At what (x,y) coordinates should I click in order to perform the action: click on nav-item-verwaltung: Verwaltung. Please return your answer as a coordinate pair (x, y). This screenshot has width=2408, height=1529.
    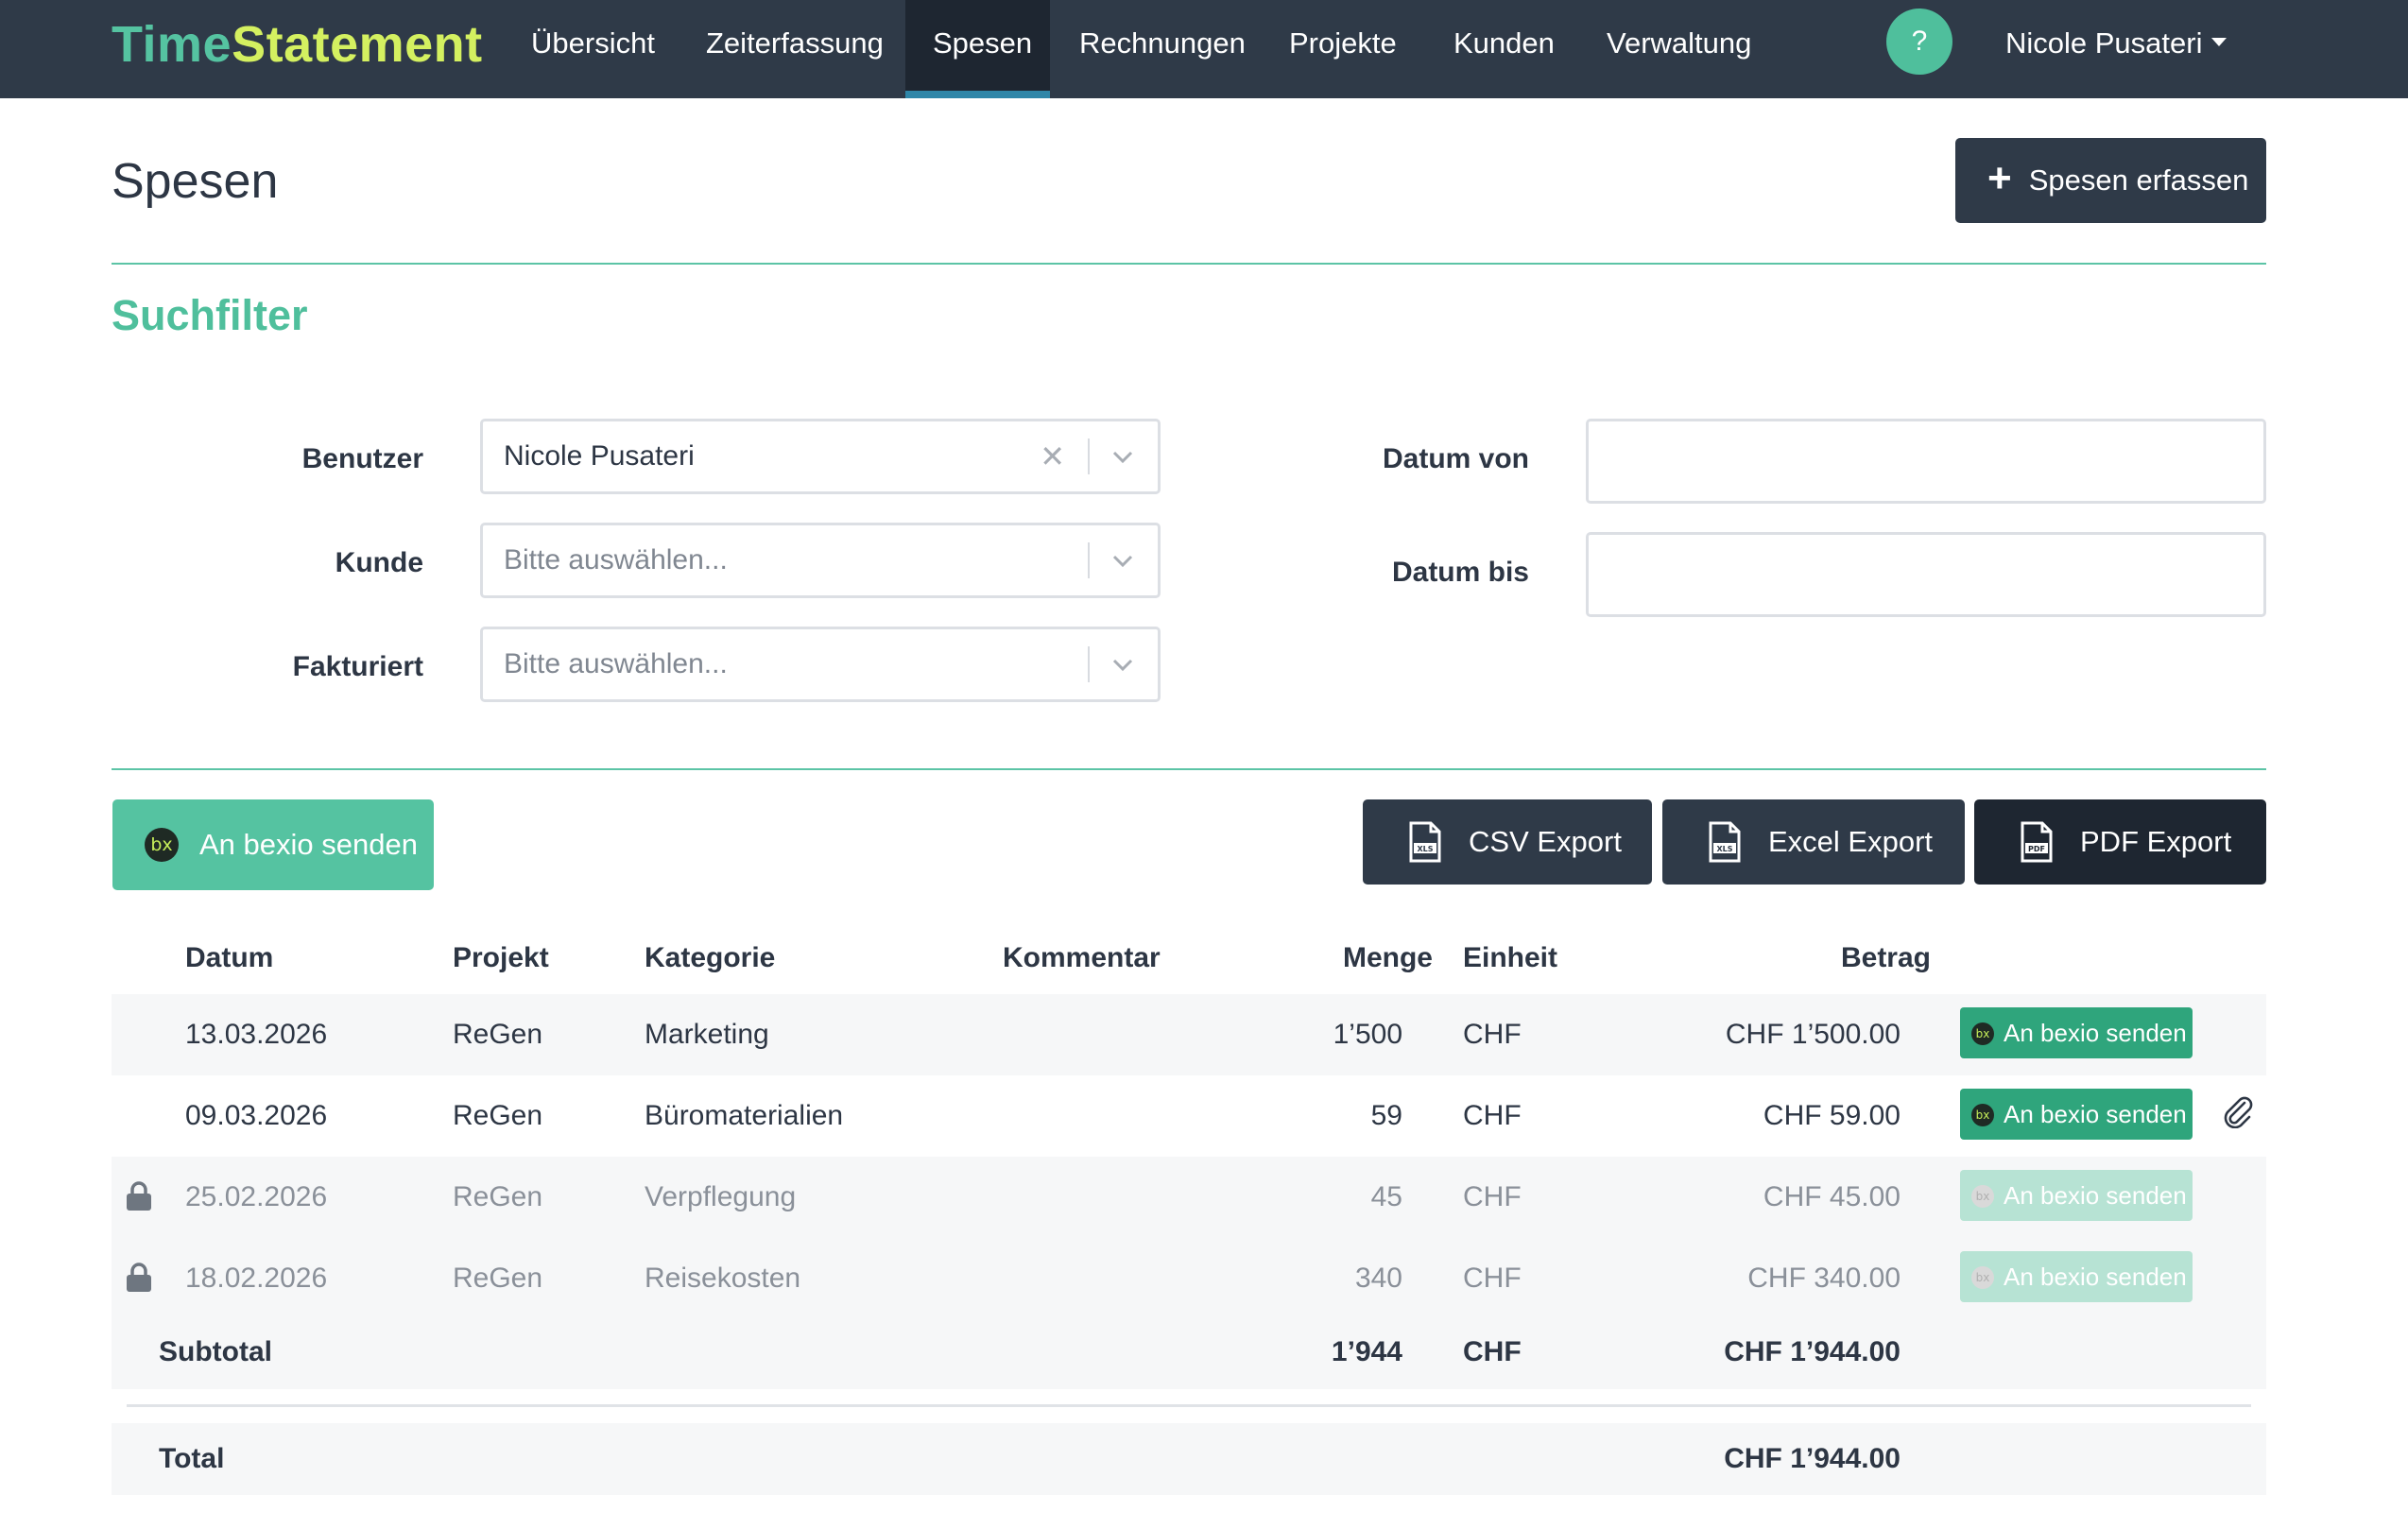
    Looking at the image, I should click on (1679, 49).